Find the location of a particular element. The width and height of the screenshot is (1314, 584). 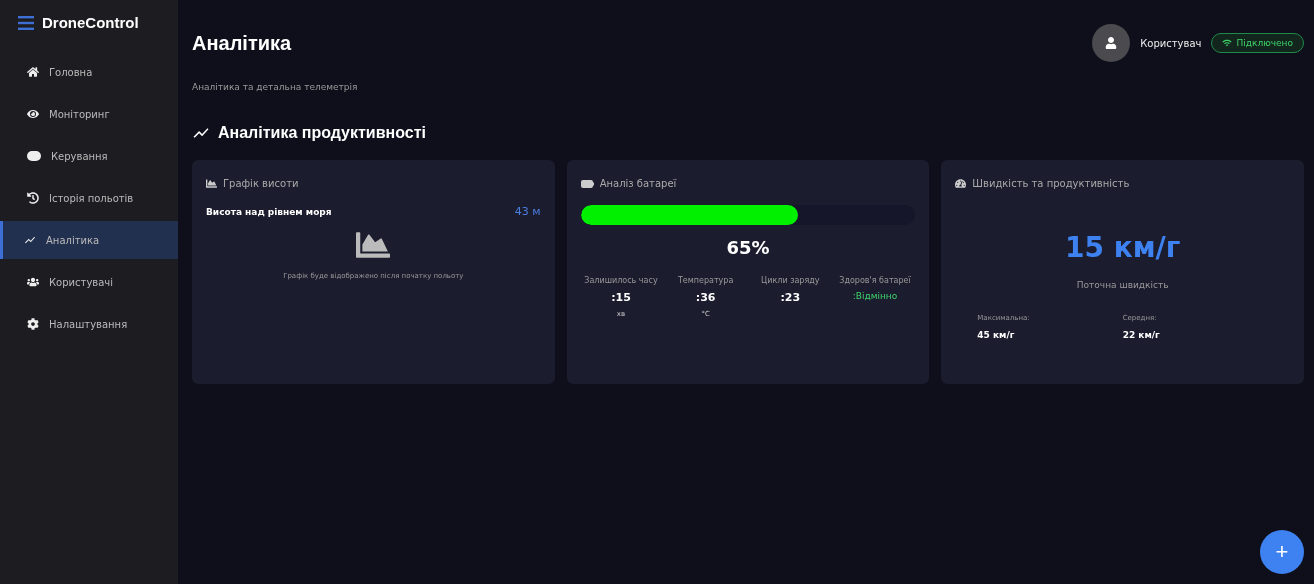

stat-label: Цикли заряду is located at coordinates (790, 280).